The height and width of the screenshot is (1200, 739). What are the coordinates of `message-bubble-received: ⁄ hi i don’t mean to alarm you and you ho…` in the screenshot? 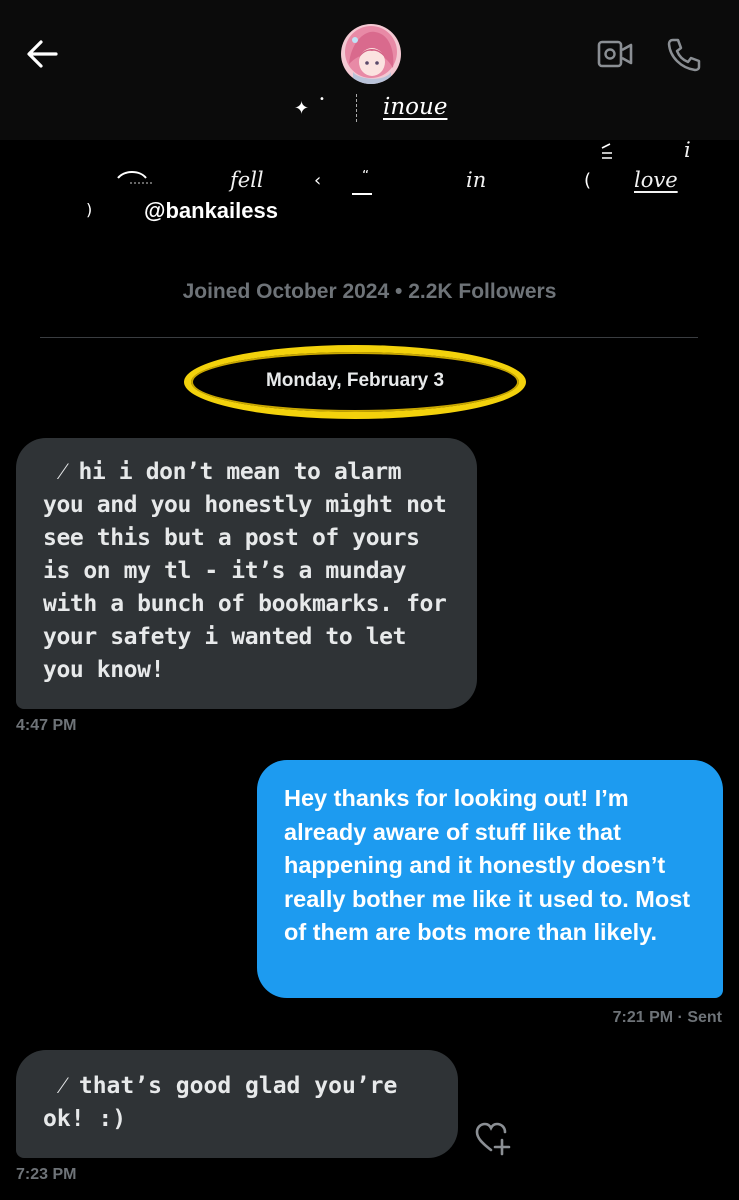 It's located at (246, 573).